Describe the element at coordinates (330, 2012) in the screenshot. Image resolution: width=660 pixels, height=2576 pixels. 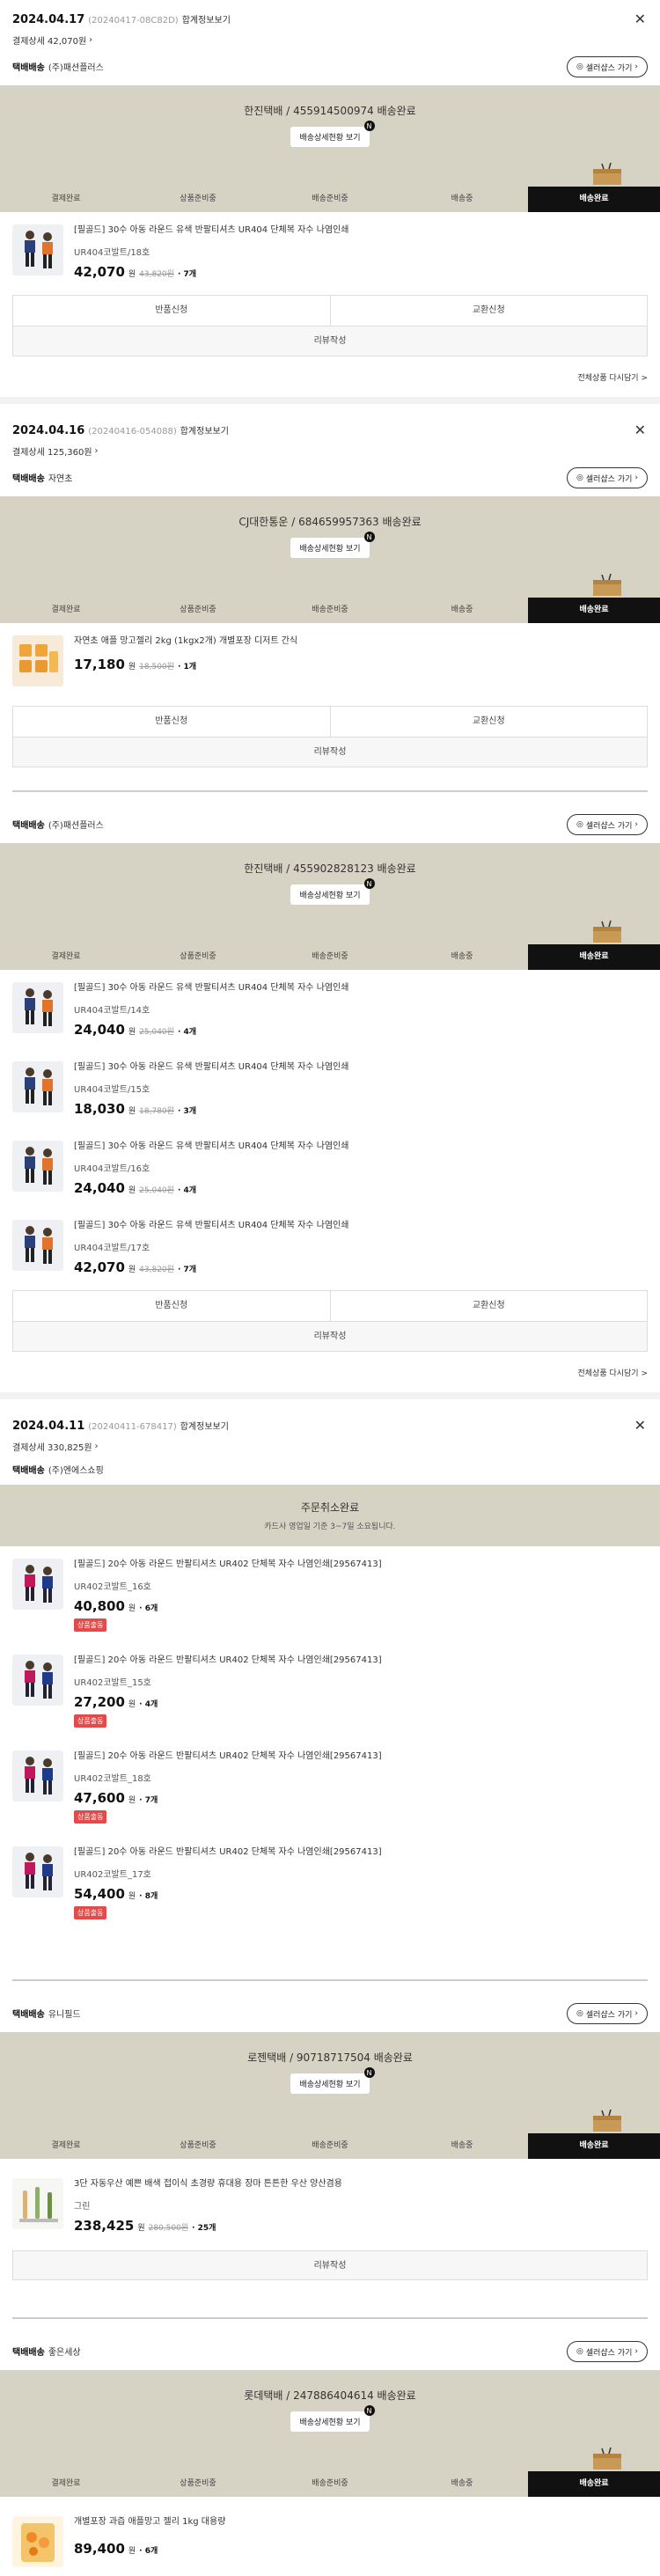
I see `delivery-row: 택배배송 유니필드 ◎ 셀러샵스 가기 ›` at that location.